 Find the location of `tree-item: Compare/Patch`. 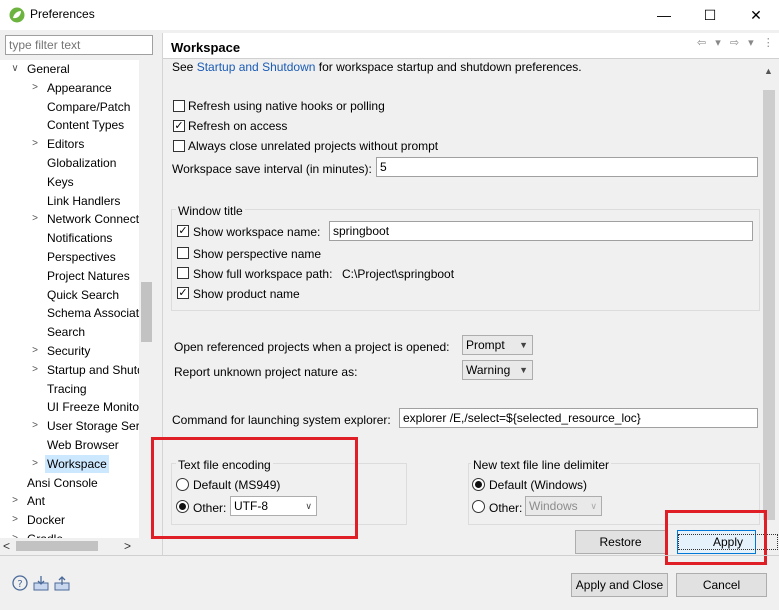

tree-item: Compare/Patch is located at coordinates (69, 107).